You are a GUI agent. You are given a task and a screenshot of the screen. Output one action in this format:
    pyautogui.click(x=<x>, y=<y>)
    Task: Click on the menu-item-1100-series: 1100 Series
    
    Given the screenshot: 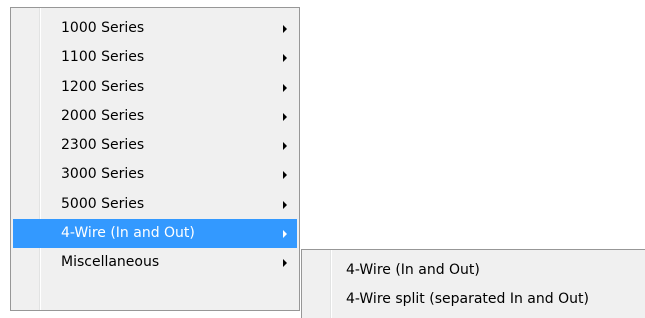 What is the action you would take?
    pyautogui.click(x=155, y=57)
    